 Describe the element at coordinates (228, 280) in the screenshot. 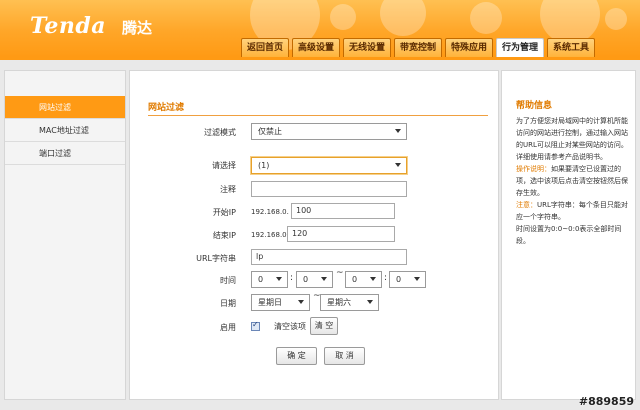

I see `time-label: 时间` at that location.